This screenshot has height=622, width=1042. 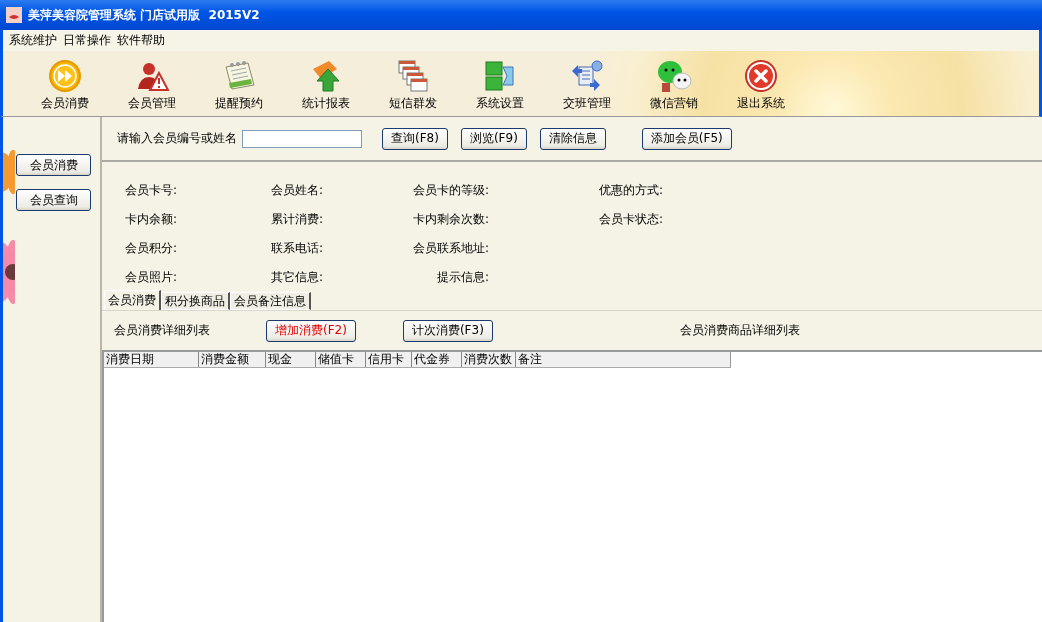 What do you see at coordinates (141, 40) in the screenshot?
I see `menu-item: 软件帮助` at bounding box center [141, 40].